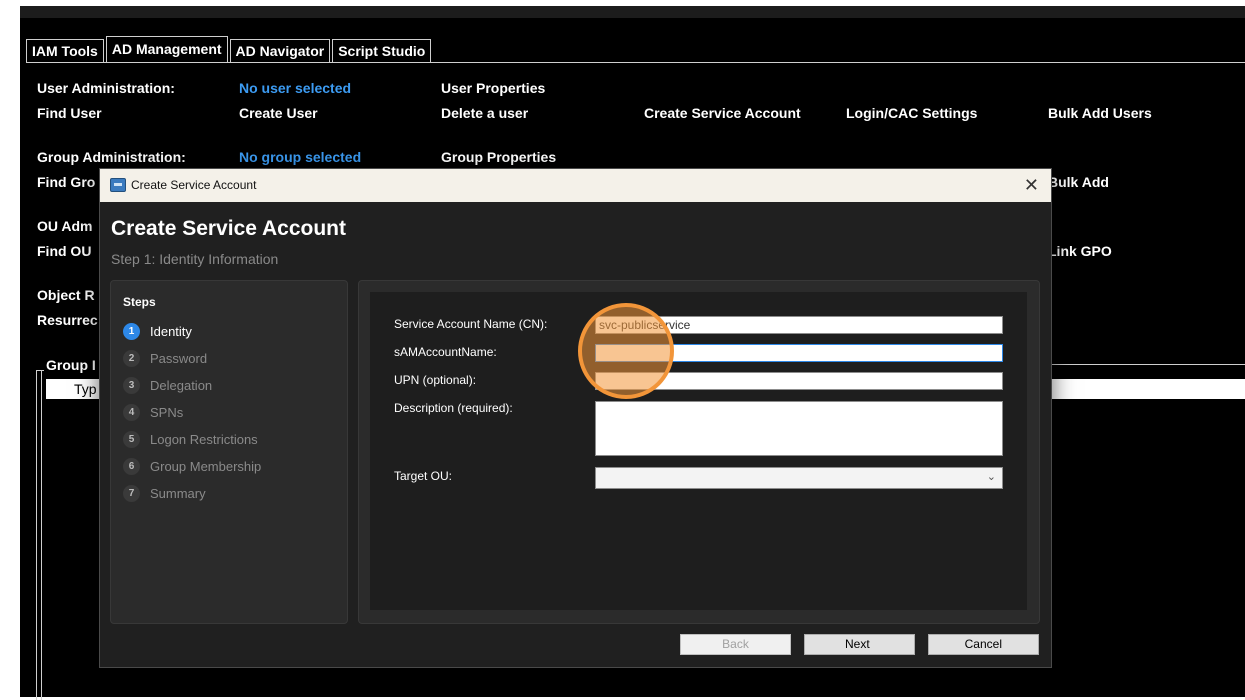 The height and width of the screenshot is (700, 1245). Describe the element at coordinates (76, 389) in the screenshot. I see `list-header-type: Typ` at that location.